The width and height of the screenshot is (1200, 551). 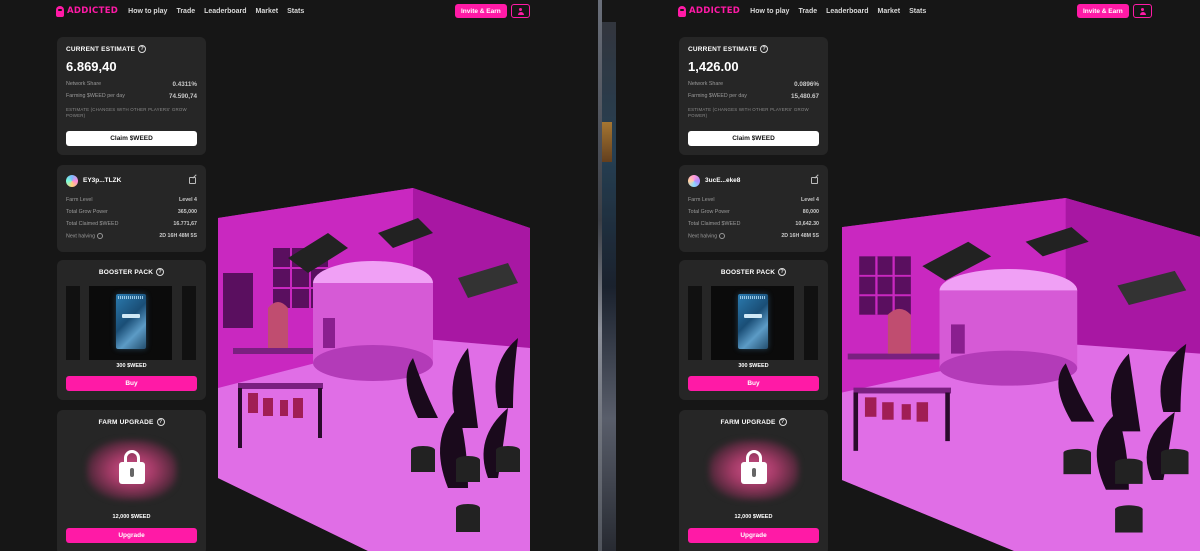 I want to click on upgrade-price: 12,000 $WEED, so click(x=131, y=517).